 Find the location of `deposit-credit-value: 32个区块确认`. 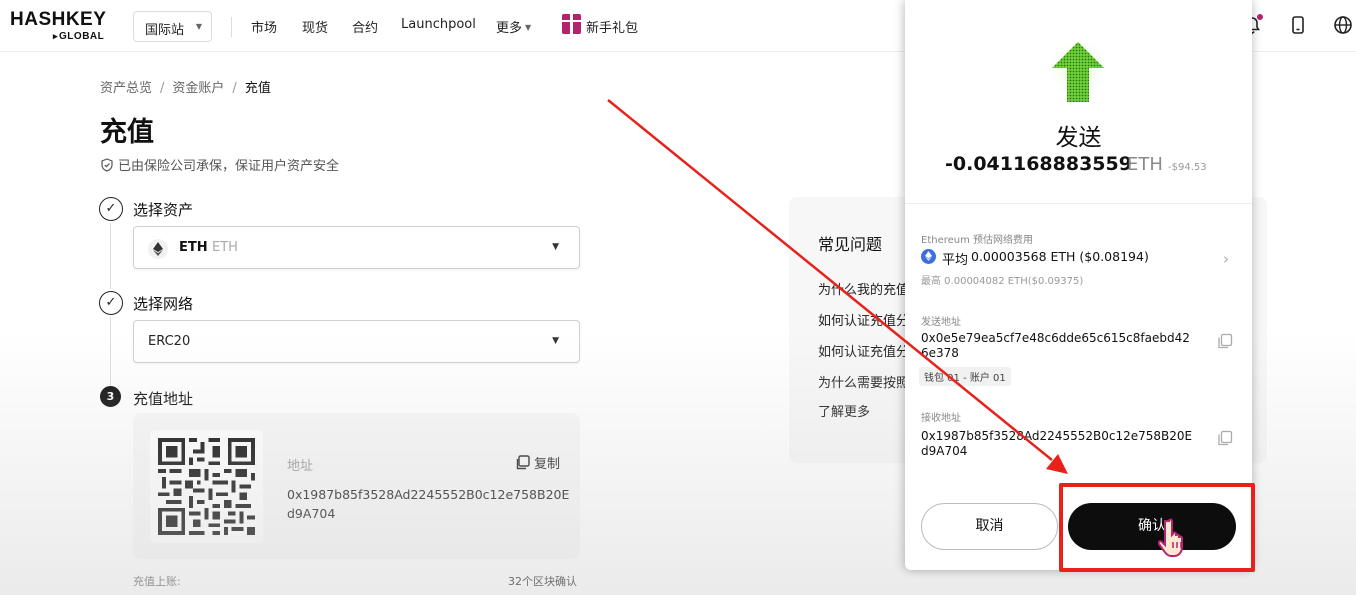

deposit-credit-value: 32个区块确认 is located at coordinates (542, 581).